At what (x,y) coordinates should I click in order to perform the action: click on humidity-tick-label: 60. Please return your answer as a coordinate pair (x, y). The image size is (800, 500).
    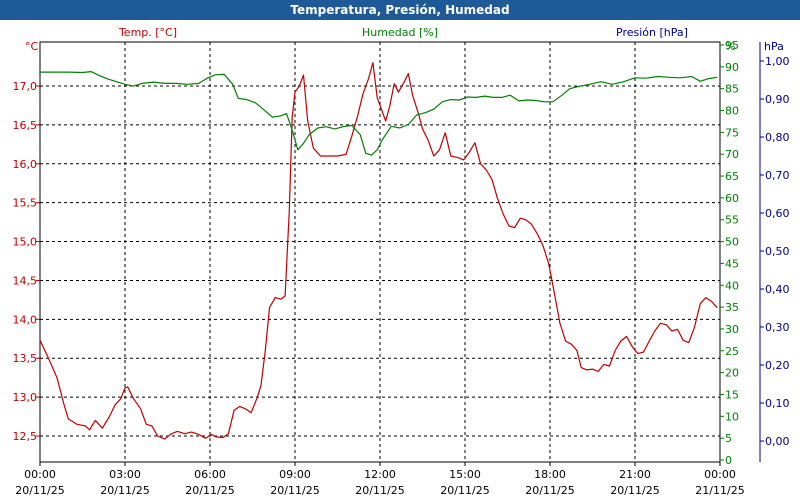
    Looking at the image, I should click on (732, 198).